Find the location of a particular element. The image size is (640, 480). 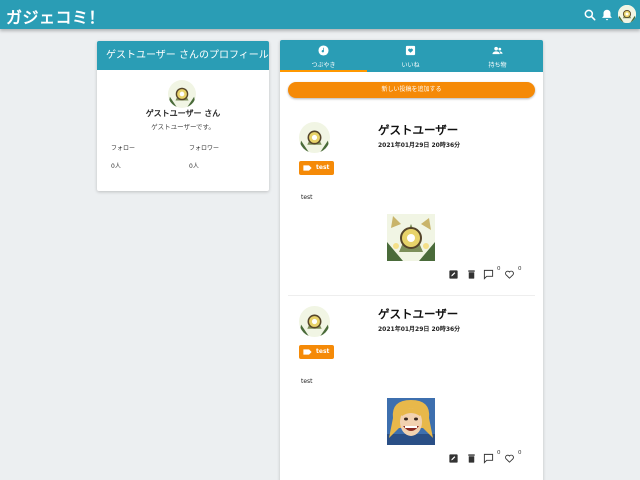

profile-title: ゲストユーザー さんのプロフィール is located at coordinates (183, 55).